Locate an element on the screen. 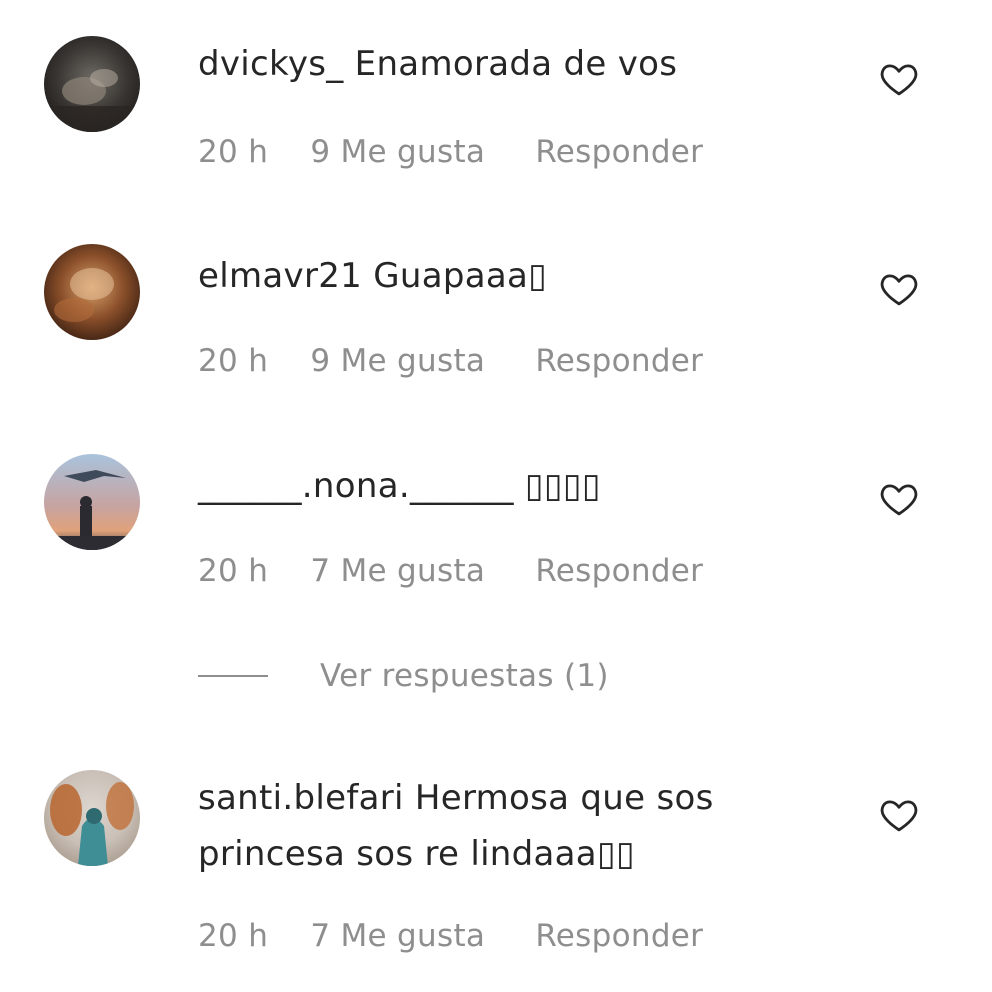 The height and width of the screenshot is (992, 992). comment-text: dvickys_ Enamorada de vos is located at coordinates (518, 64).